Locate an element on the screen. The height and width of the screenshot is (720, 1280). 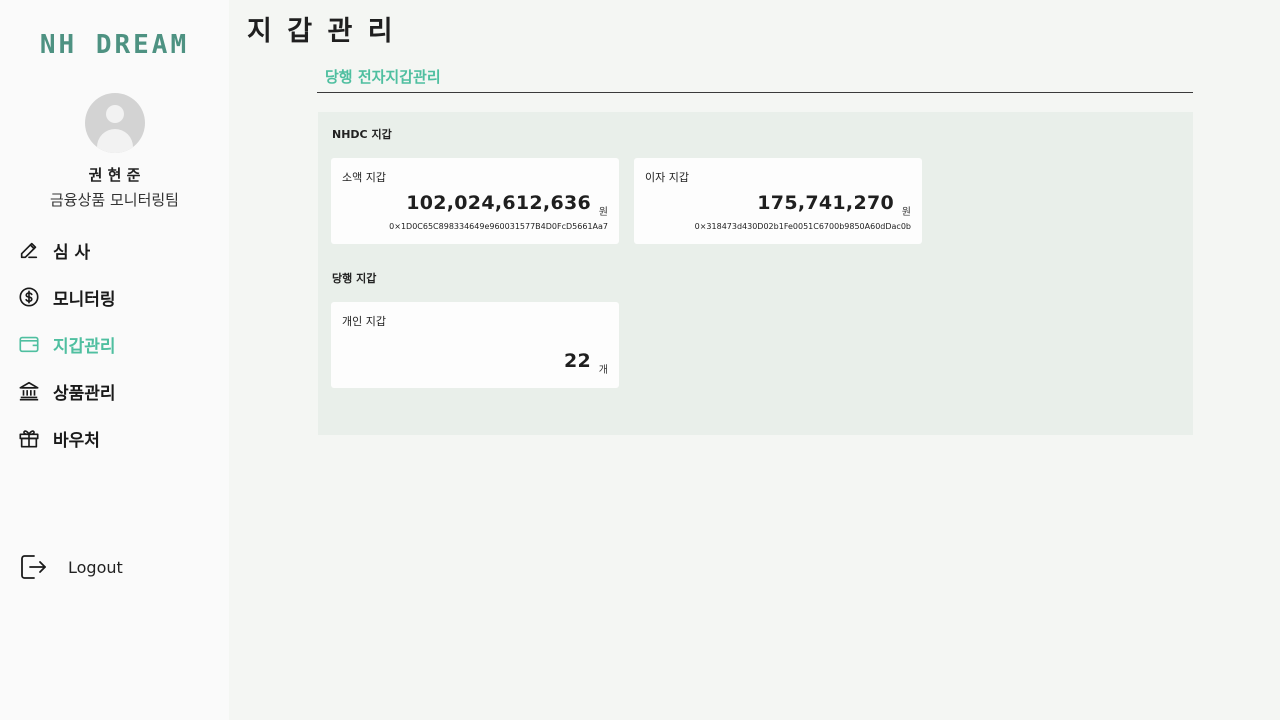
sidebar-item-wallet: 지갑관리 is located at coordinates (118, 344).